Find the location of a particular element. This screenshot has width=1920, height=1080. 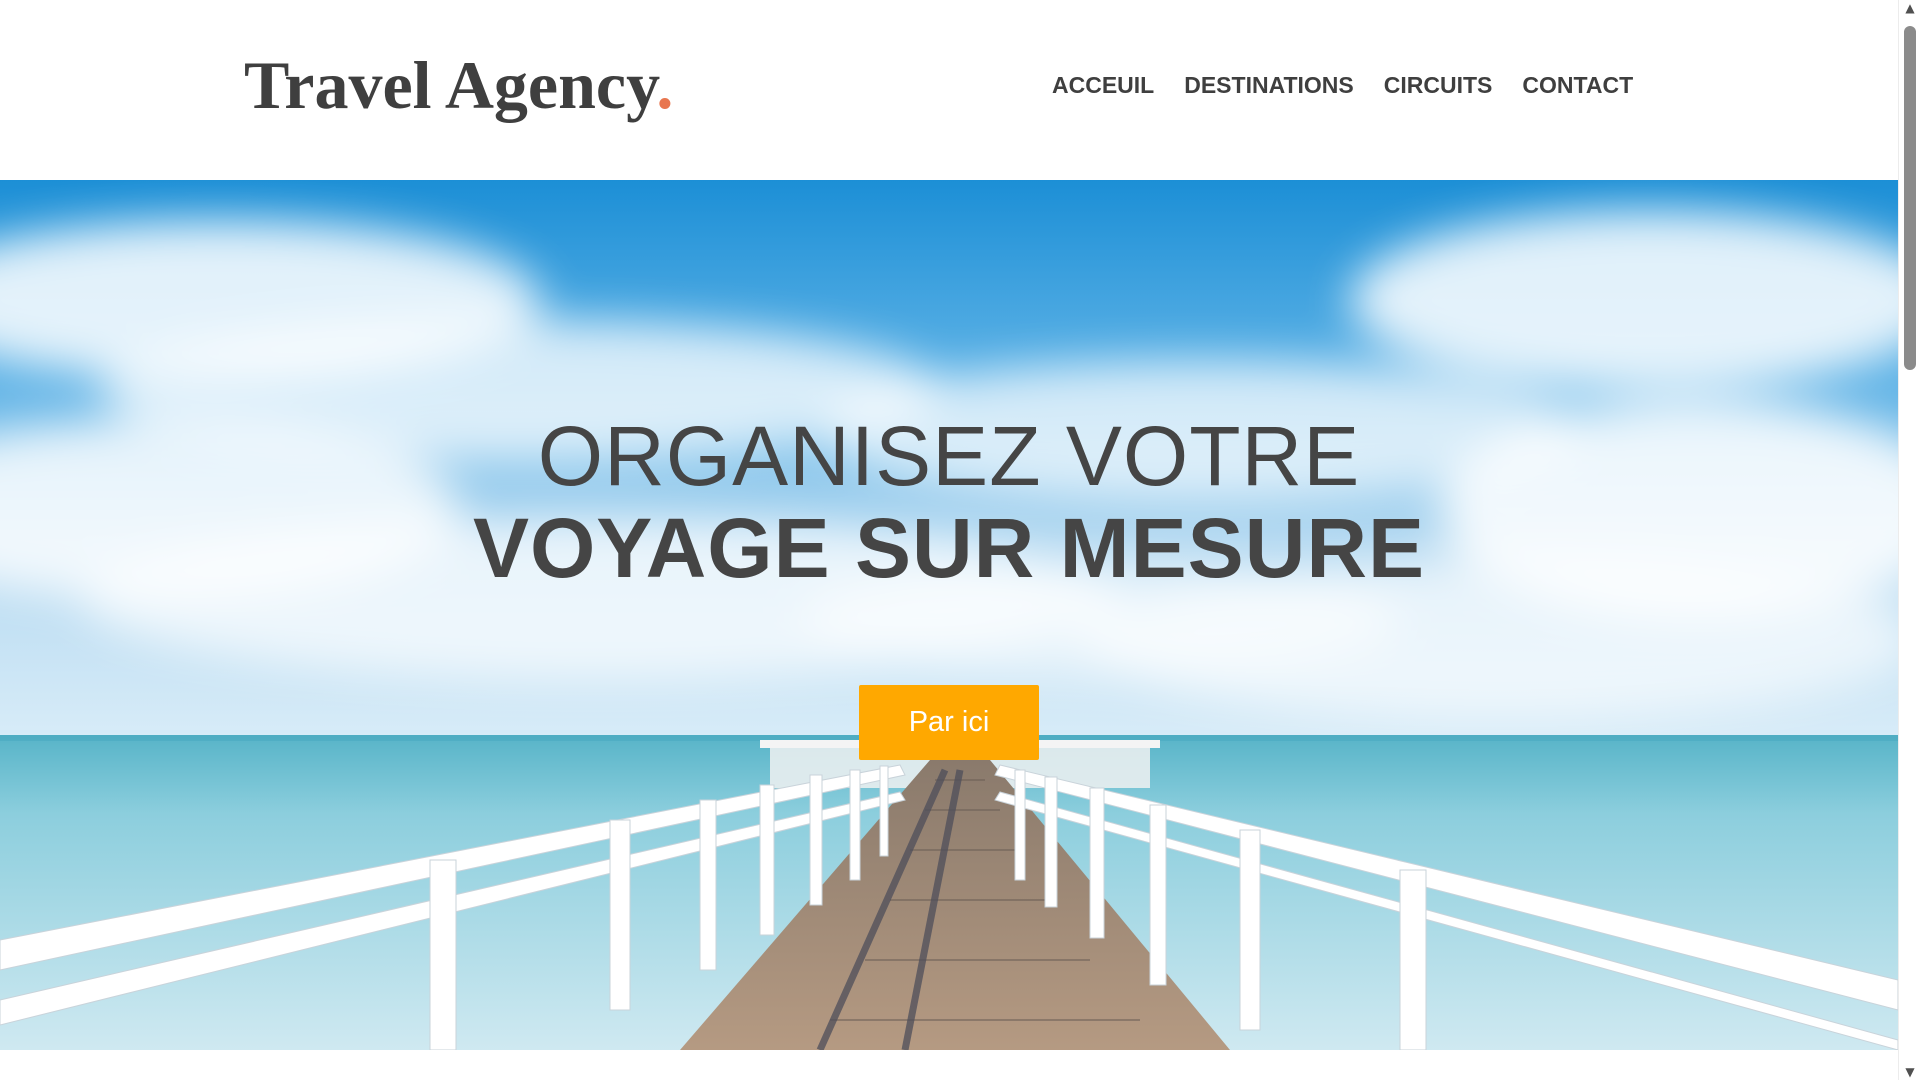

hero-title-line-2: VOYAGE SUR MESURE is located at coordinates (949, 548).